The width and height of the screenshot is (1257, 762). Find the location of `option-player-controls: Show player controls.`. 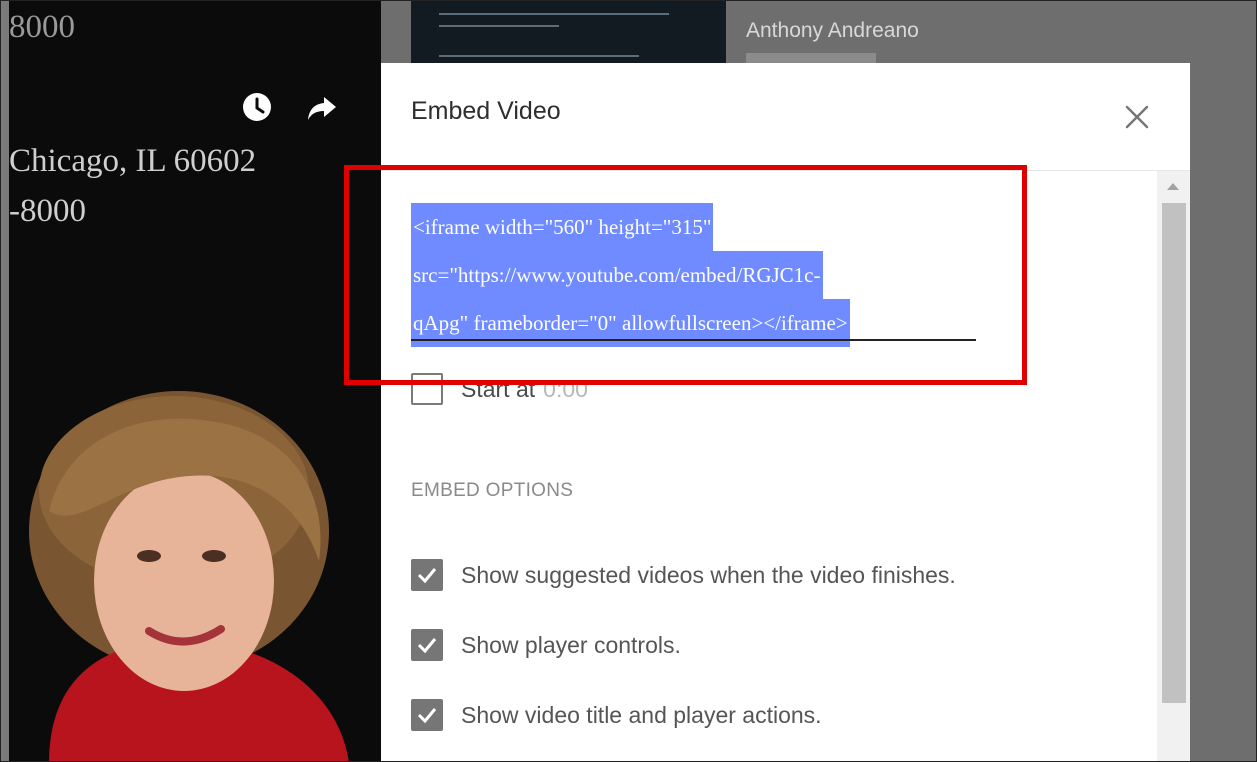

option-player-controls: Show player controls. is located at coordinates (546, 645).